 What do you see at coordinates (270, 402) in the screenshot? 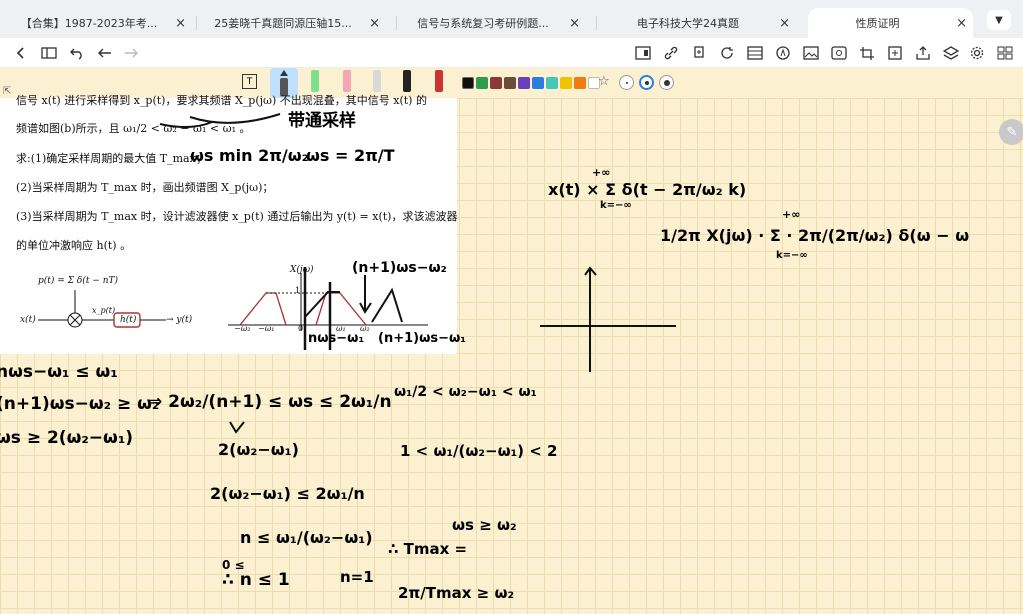
I see `hw-range: ⇒ 2ω₂/(n+1) ≤ ωs ≤ 2ω₁/n` at bounding box center [270, 402].